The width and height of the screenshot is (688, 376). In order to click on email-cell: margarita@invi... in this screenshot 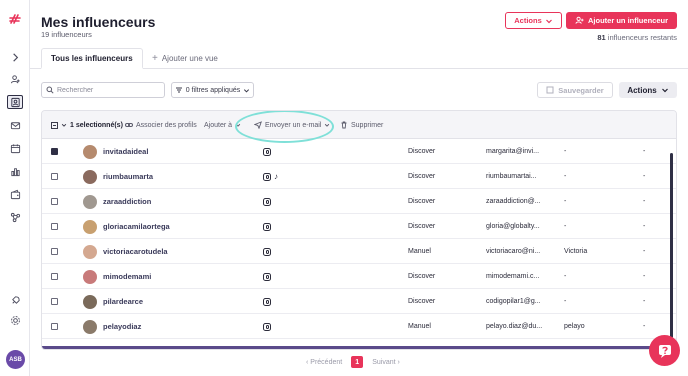, I will do `click(513, 151)`.